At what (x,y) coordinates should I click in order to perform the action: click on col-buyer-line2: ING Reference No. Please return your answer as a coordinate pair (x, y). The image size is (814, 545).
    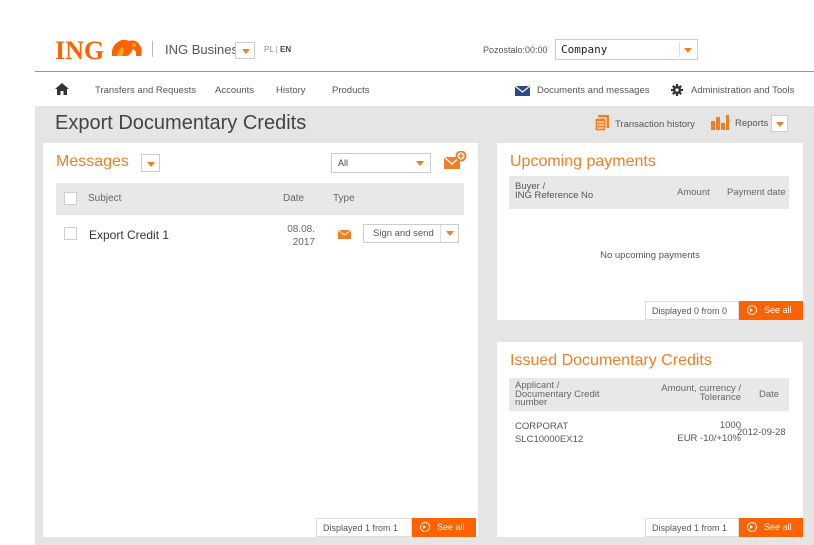
    Looking at the image, I should click on (554, 195).